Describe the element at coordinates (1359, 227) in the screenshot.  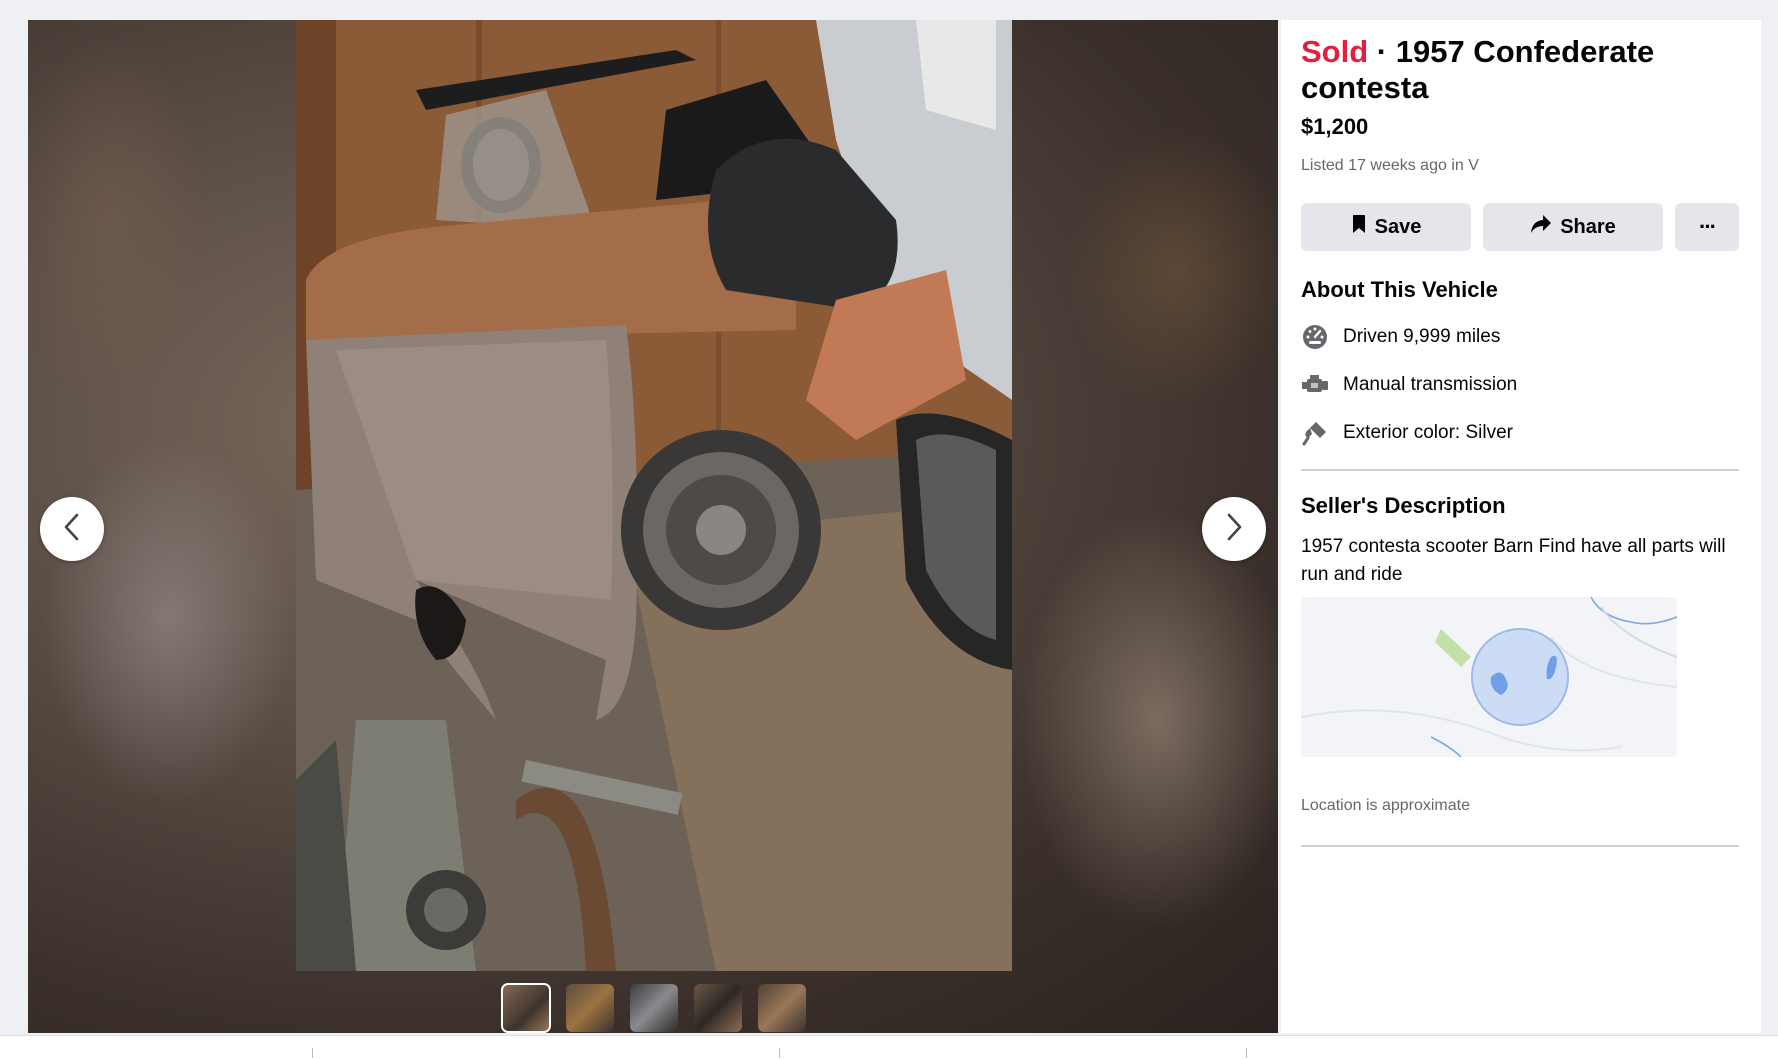
I see `bookmark-icon` at that location.